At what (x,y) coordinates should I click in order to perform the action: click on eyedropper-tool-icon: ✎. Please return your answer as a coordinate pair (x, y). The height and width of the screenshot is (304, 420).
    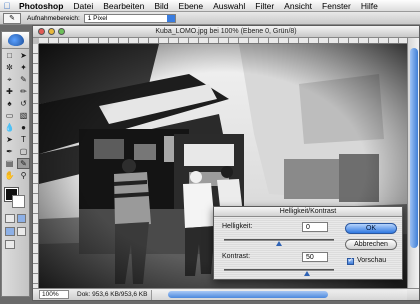
    Looking at the image, I should click on (23, 163).